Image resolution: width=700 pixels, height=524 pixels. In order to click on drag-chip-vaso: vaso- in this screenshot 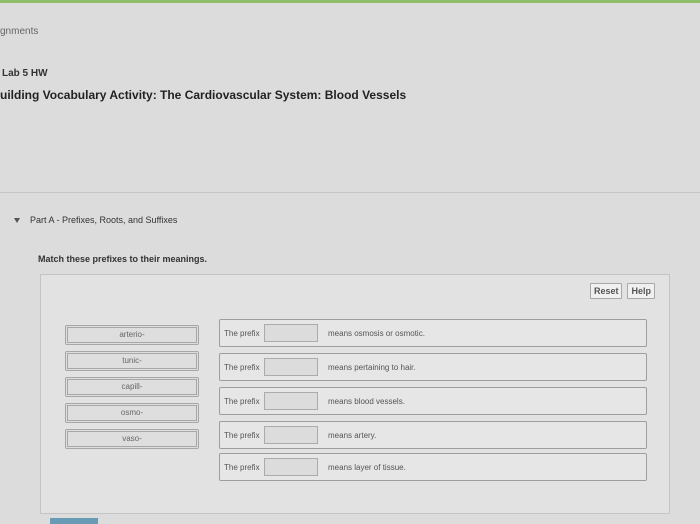, I will do `click(132, 439)`.